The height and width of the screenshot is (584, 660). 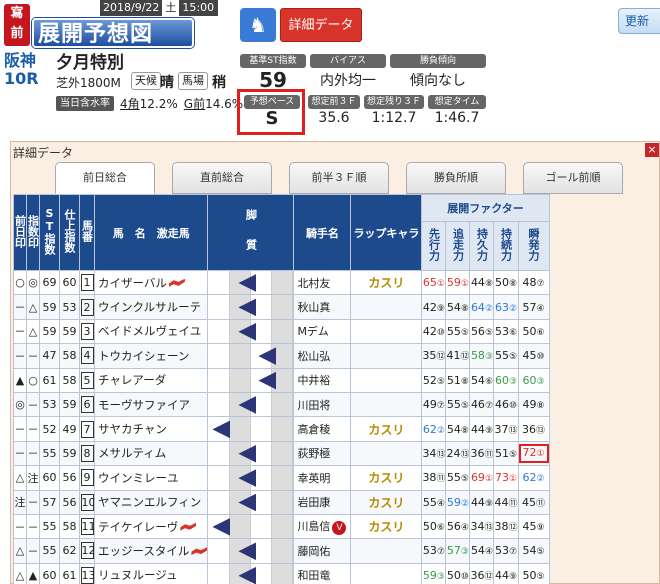 I want to click on cell-finish-index: 53, so click(x=69, y=307).